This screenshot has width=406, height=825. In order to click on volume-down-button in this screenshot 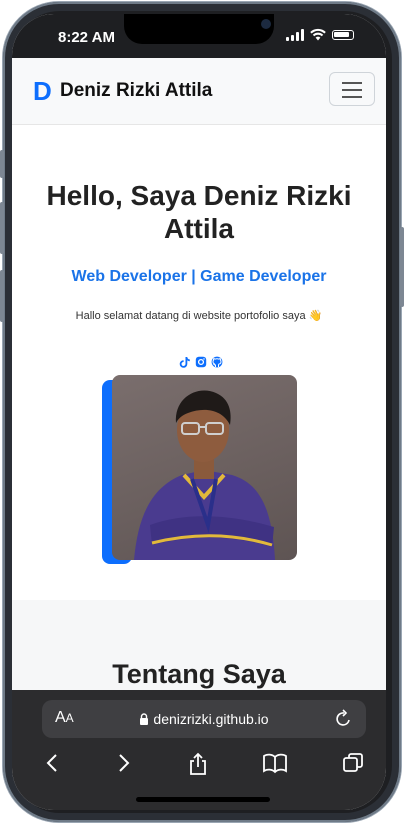, I will do `click(2, 296)`.